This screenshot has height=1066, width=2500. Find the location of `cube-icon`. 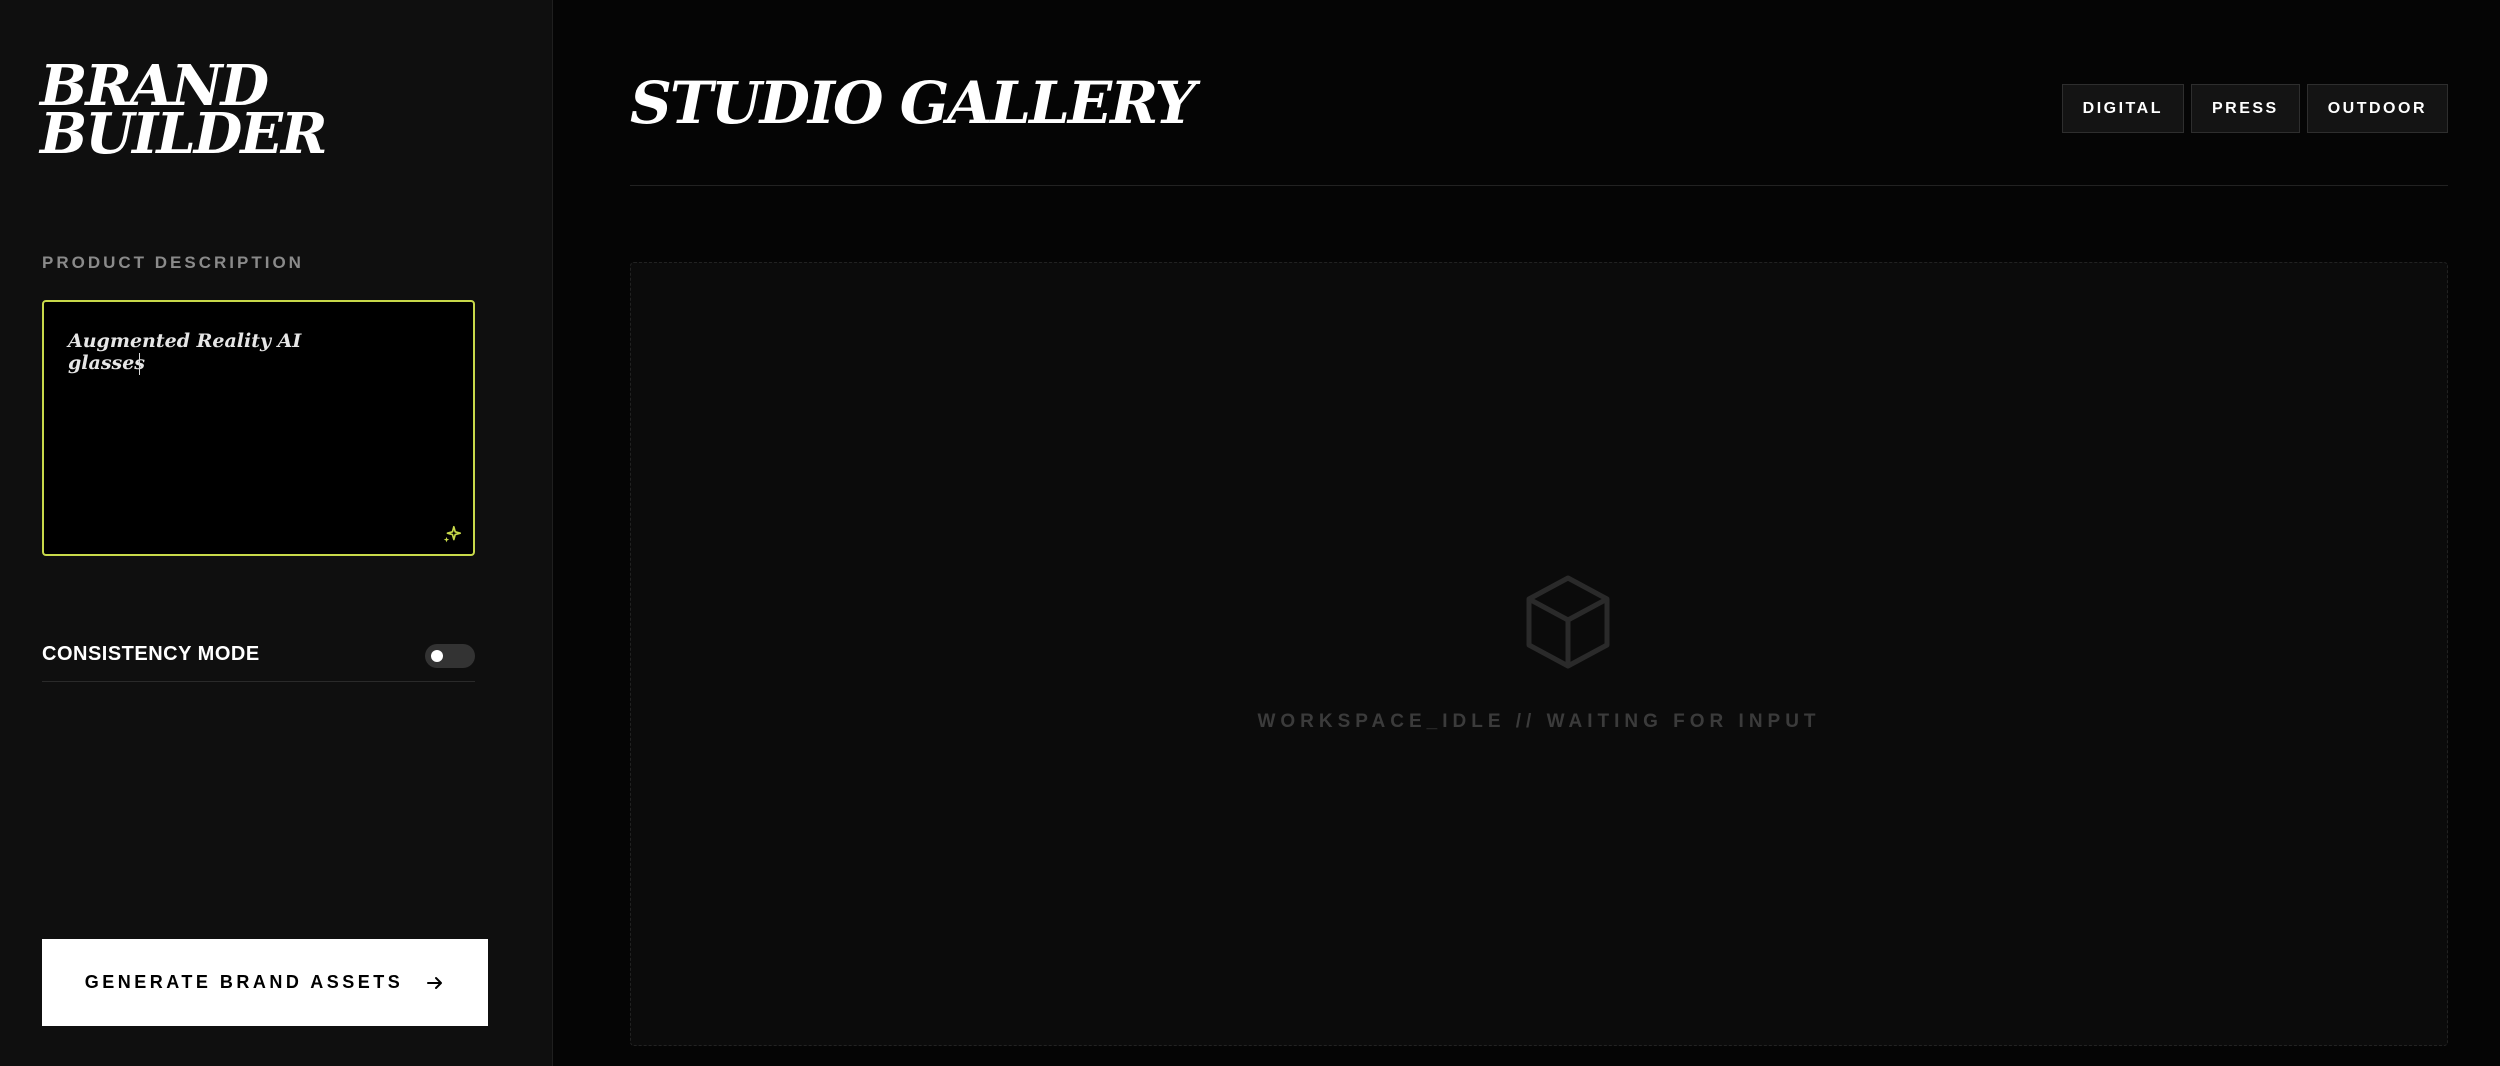

cube-icon is located at coordinates (1568, 622).